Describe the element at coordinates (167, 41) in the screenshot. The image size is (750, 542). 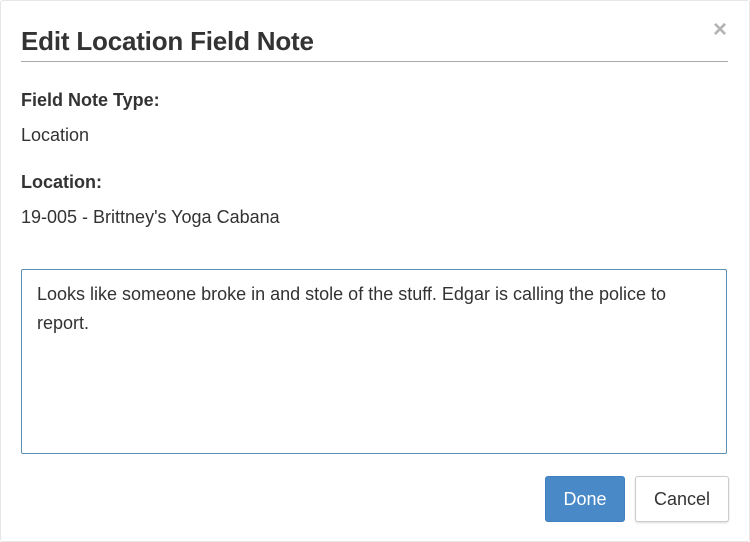
I see `dialog-title: Edit Location Field Note` at that location.